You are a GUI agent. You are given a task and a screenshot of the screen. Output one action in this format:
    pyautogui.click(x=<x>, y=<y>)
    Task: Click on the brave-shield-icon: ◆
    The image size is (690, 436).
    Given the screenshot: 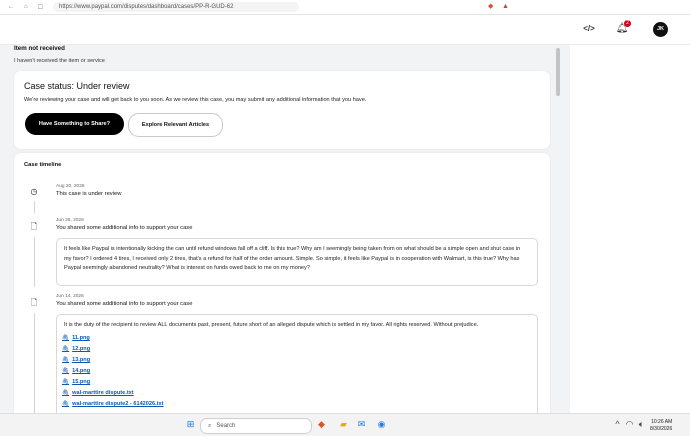 What is the action you would take?
    pyautogui.click(x=490, y=7)
    